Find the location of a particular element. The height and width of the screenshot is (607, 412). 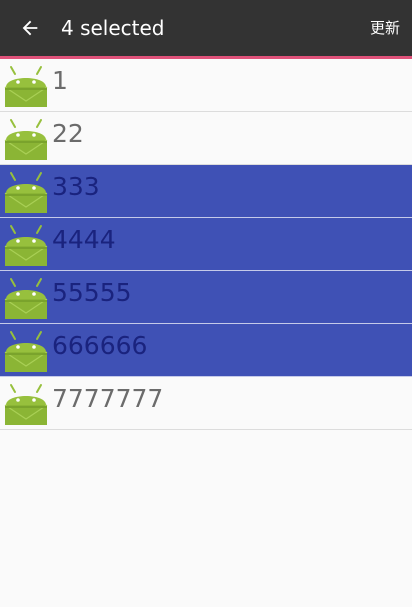

list-item-label: 333 is located at coordinates (76, 186).